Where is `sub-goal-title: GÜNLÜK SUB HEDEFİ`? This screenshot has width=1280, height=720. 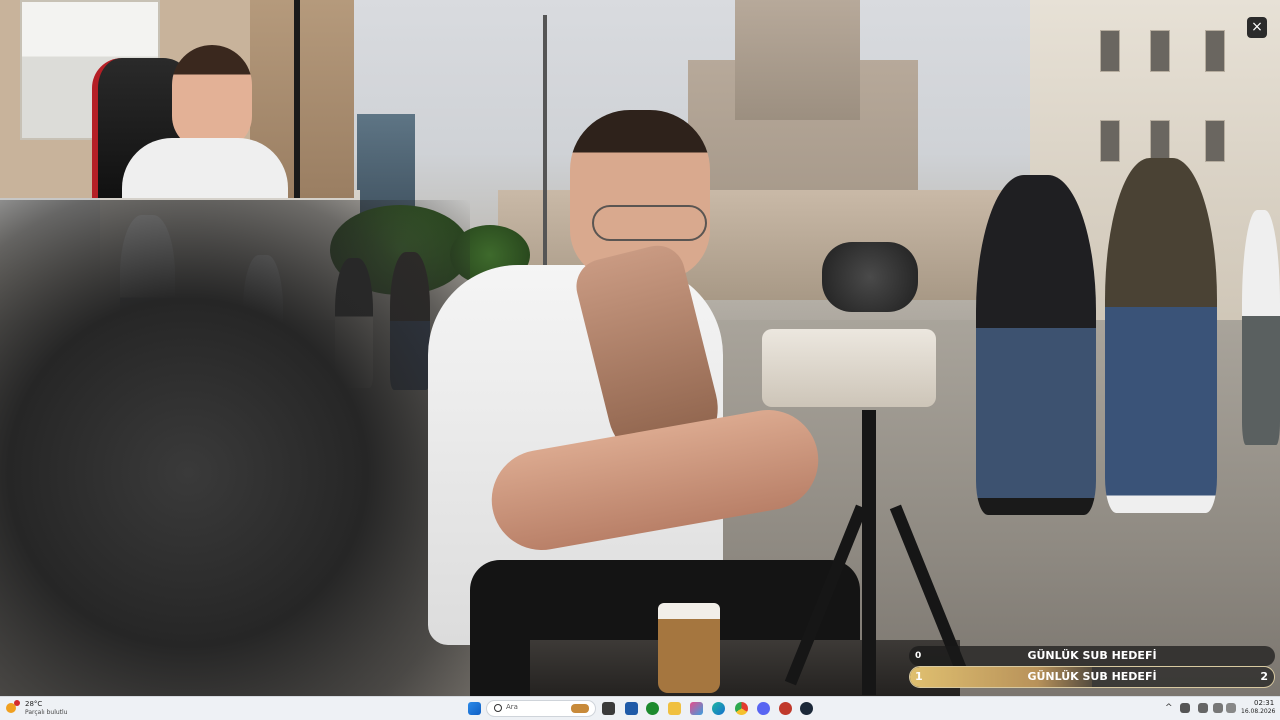
sub-goal-title: GÜNLÜK SUB HEDEFİ is located at coordinates (1092, 655).